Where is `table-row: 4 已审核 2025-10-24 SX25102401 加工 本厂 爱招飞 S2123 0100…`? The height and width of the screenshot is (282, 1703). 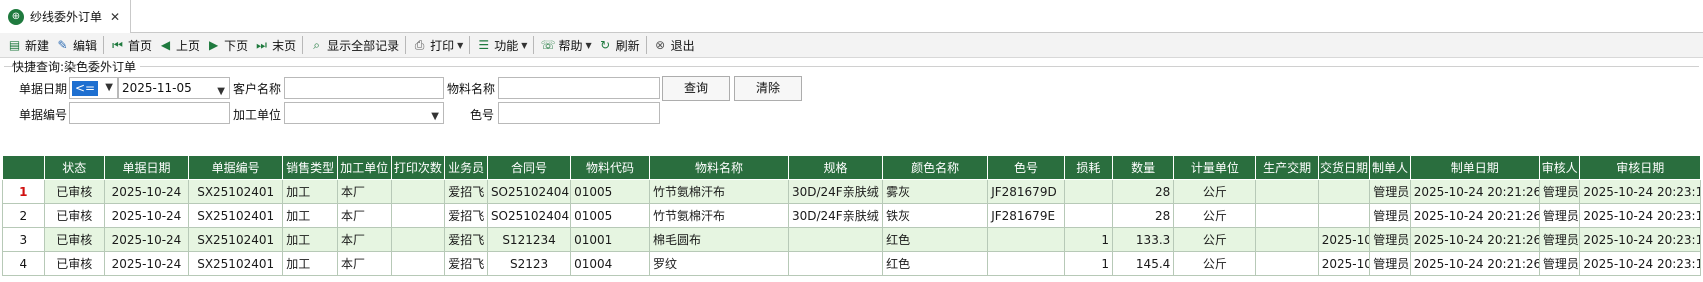 table-row: 4 已审核 2025-10-24 SX25102401 加工 本厂 爱招飞 S2123 0100… is located at coordinates (851, 263).